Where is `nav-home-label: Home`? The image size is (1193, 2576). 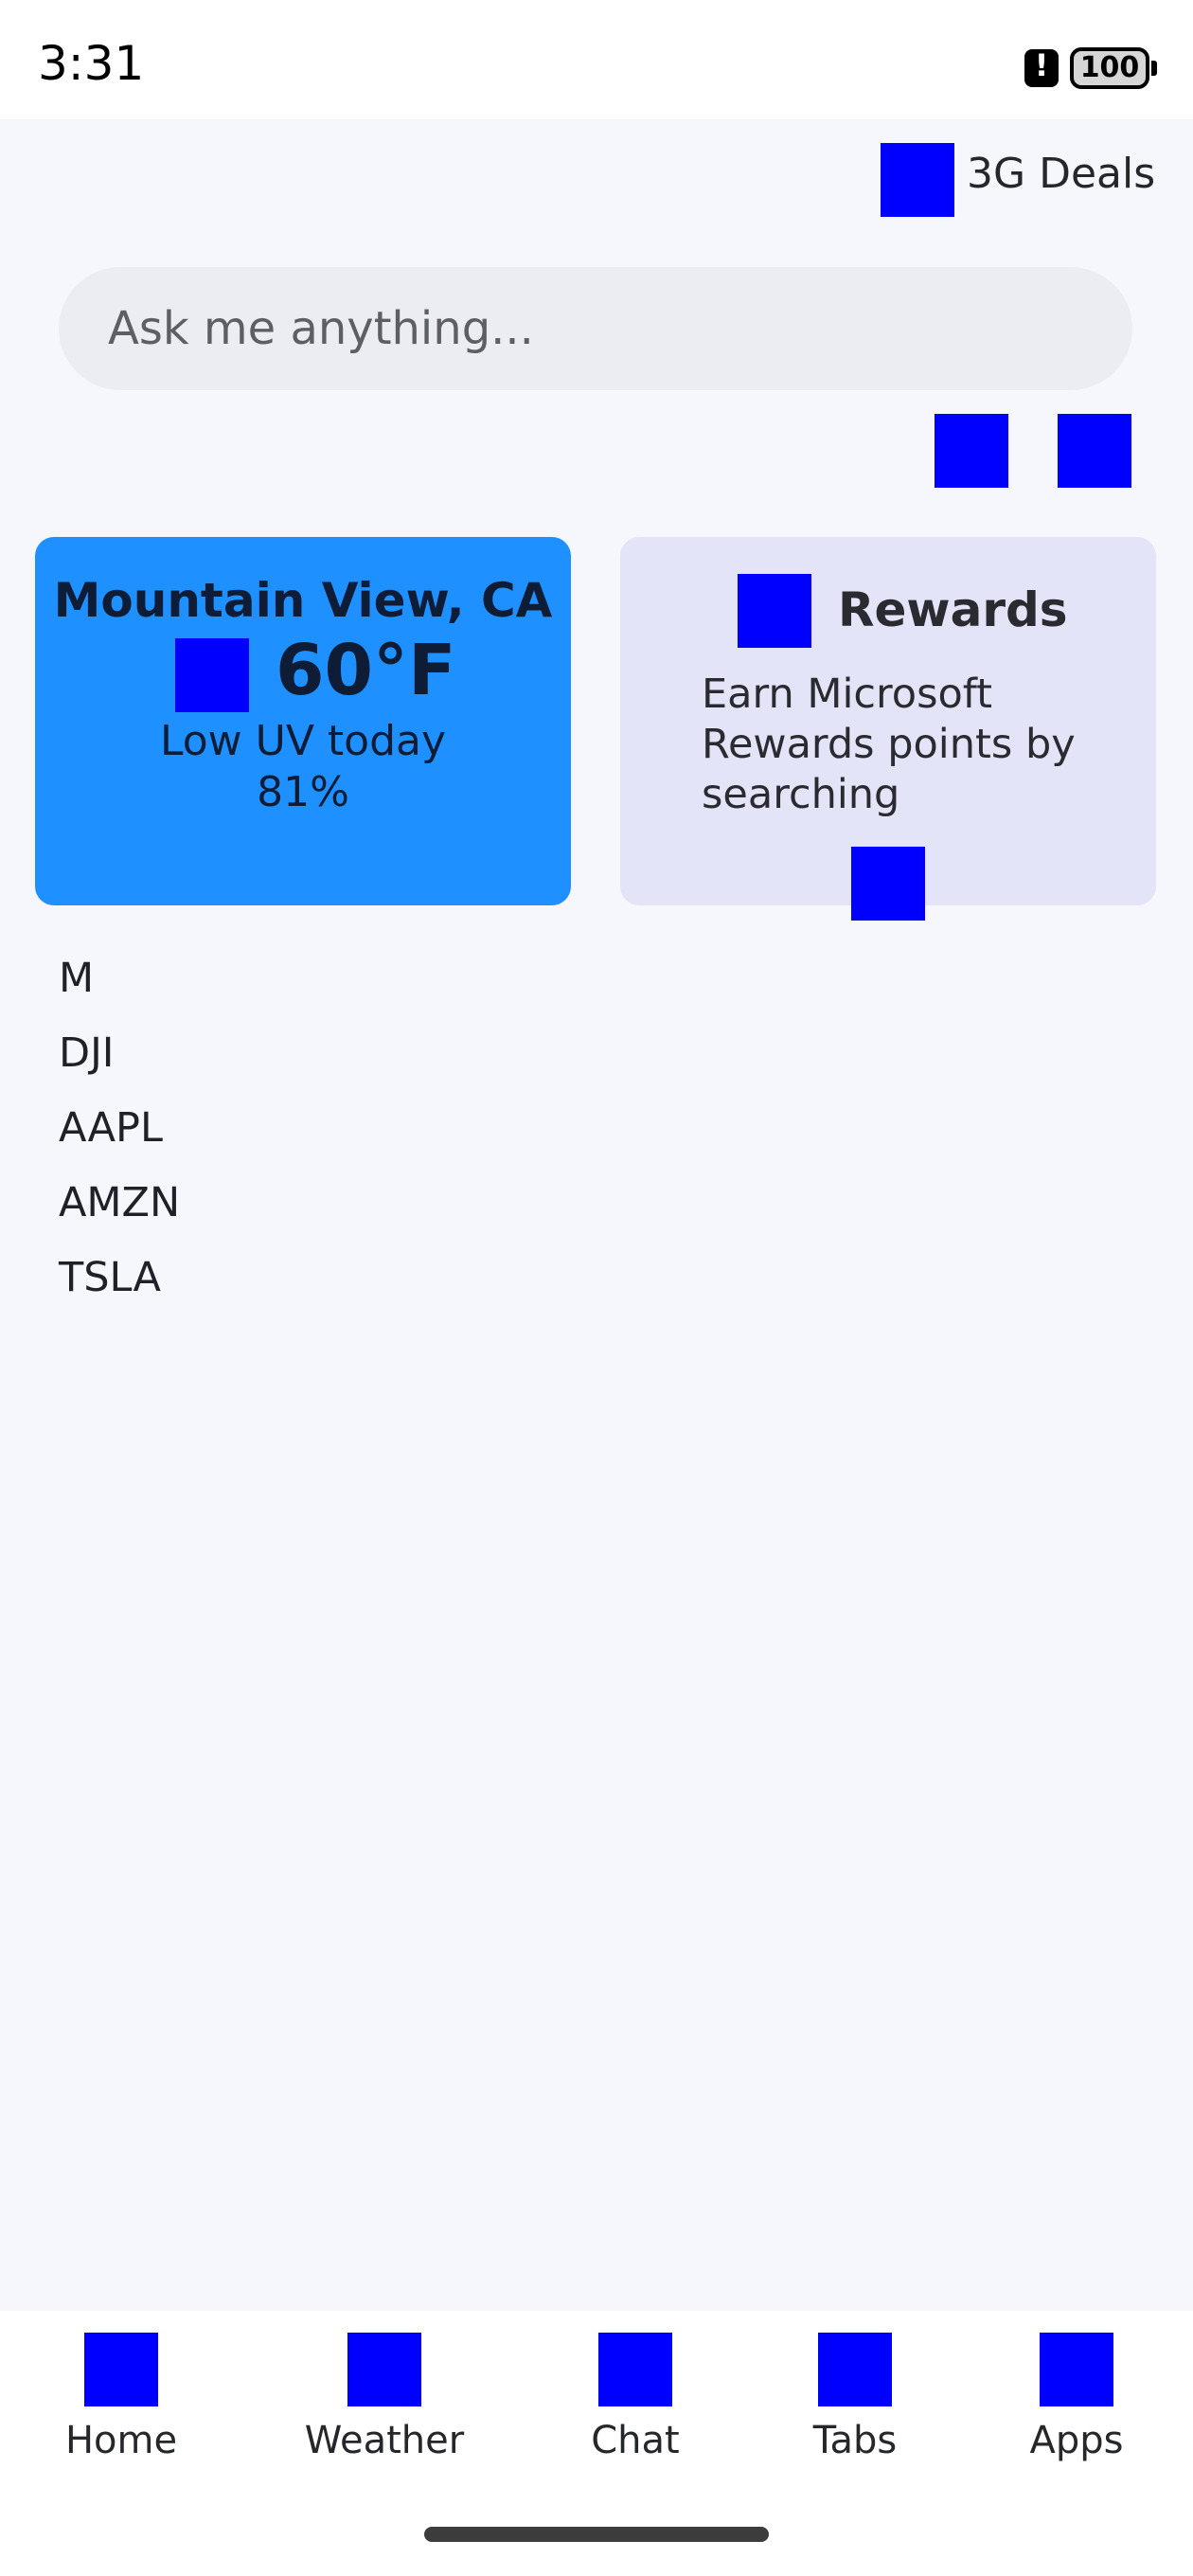
nav-home-label: Home is located at coordinates (121, 2440).